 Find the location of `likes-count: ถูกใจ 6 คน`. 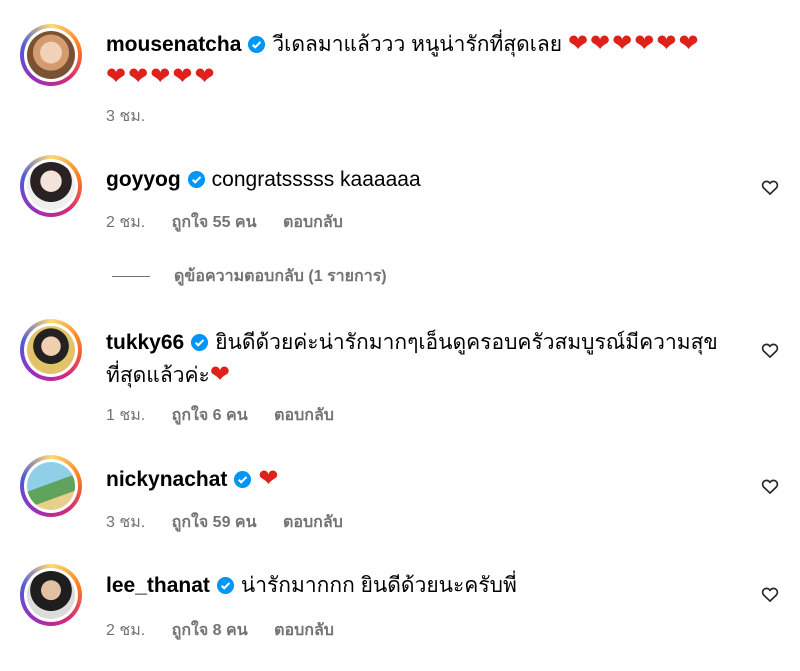

likes-count: ถูกใจ 6 คน is located at coordinates (210, 415).